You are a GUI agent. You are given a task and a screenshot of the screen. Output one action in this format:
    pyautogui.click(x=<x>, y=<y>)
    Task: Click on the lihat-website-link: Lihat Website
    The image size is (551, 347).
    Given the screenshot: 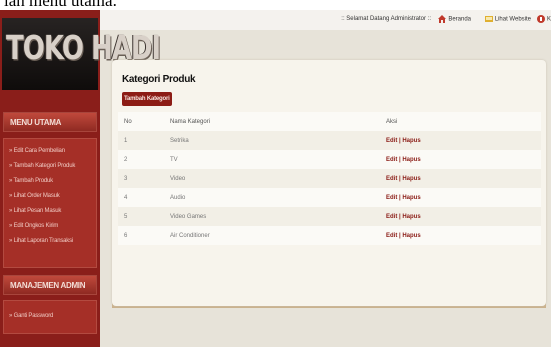 What is the action you would take?
    pyautogui.click(x=507, y=19)
    